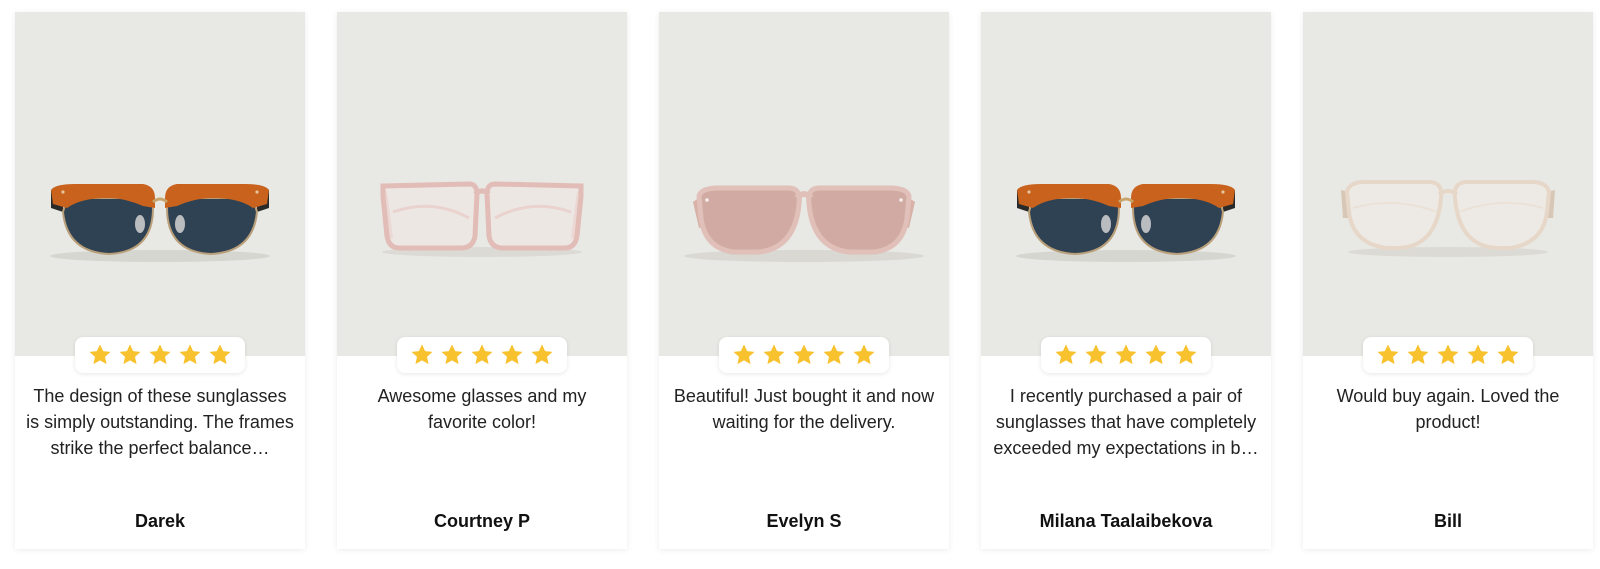 This screenshot has height=569, width=1600. Describe the element at coordinates (1448, 218) in the screenshot. I see `eyeglasses-clear-beige-round-icon` at that location.